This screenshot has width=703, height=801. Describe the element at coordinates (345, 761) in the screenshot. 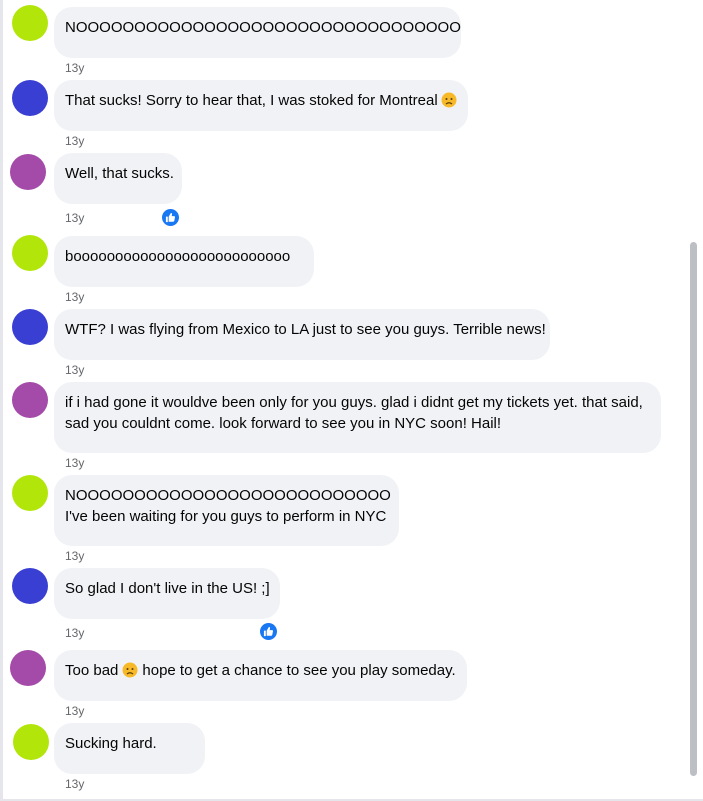

I see `comment-item: Sucking hard. 13y` at that location.